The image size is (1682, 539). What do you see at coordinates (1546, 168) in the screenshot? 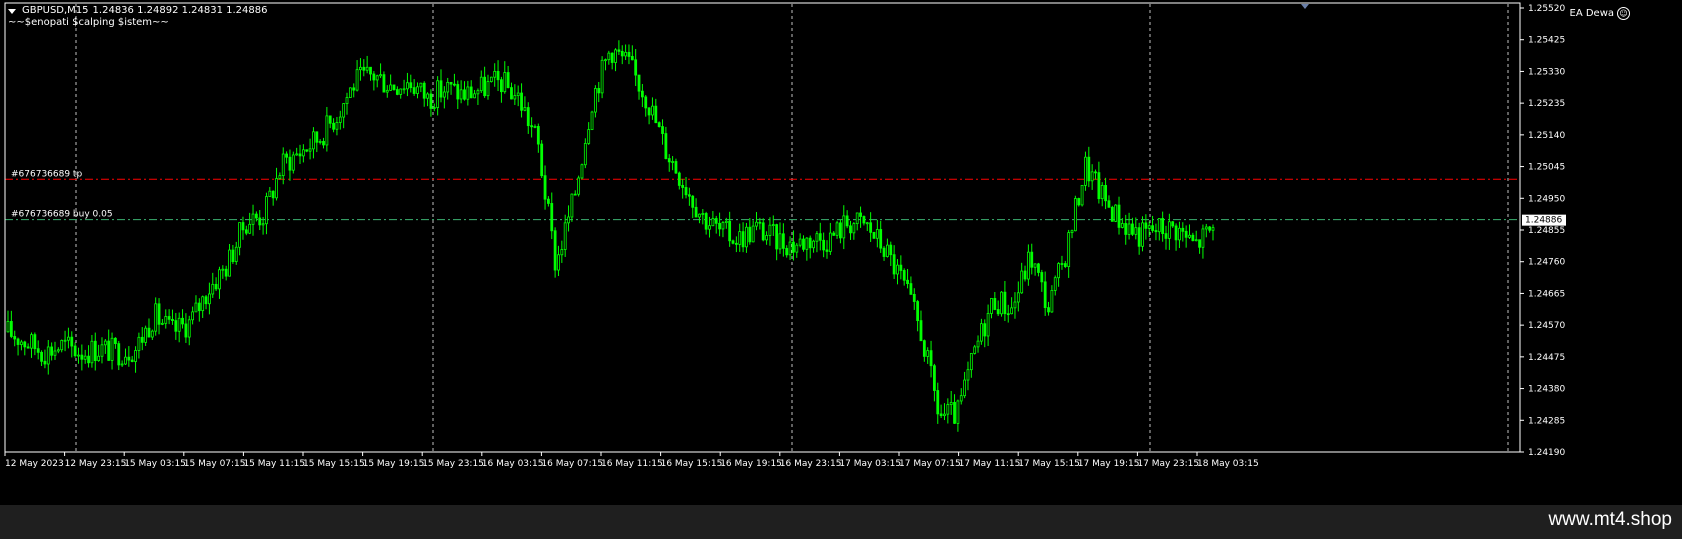
I see `y-tick-label: 1.25045` at bounding box center [1546, 168].